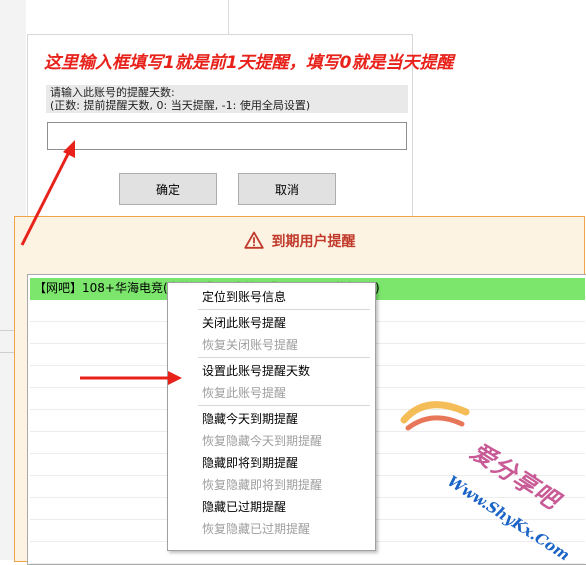 The width and height of the screenshot is (586, 565). I want to click on watermark: 爱分享吧 Www.ShyKx.Com, so click(491, 475).